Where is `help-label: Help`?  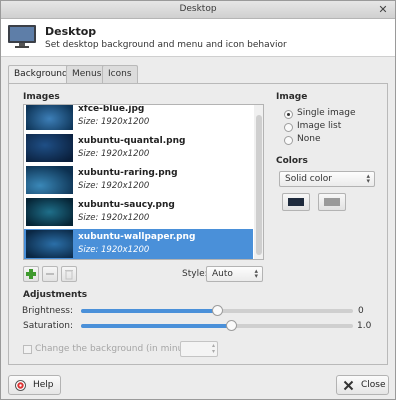 help-label: Help is located at coordinates (43, 385).